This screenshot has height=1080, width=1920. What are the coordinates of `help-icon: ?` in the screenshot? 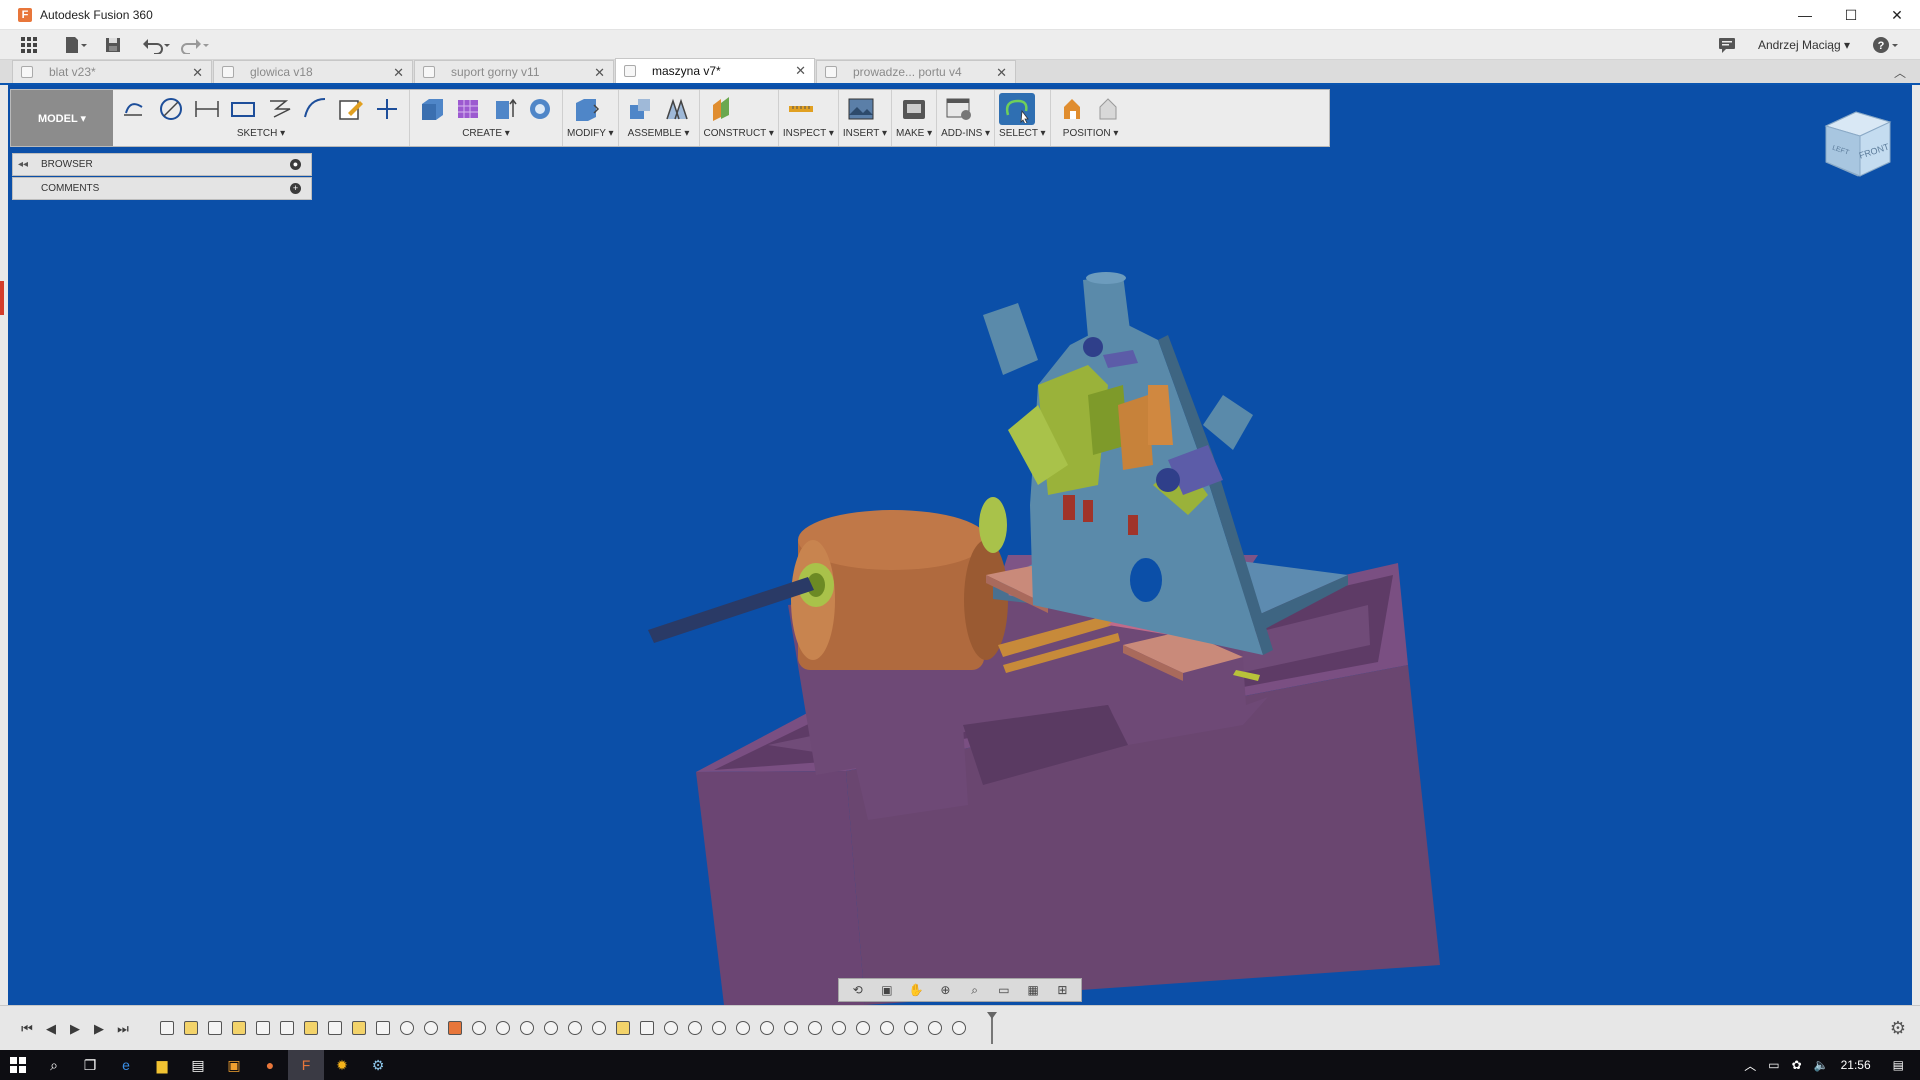 It's located at (1886, 45).